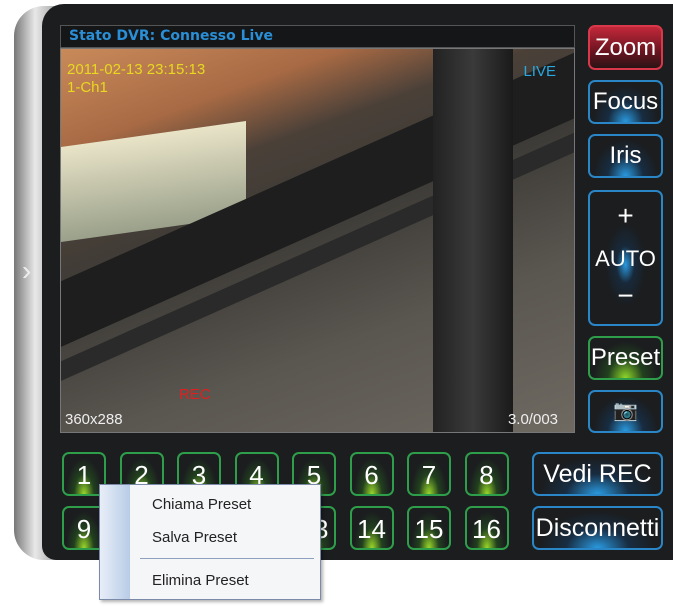 This screenshot has height=607, width=673. What do you see at coordinates (136, 69) in the screenshot?
I see `video-timestamp: 2011-02-13 23:15:13` at bounding box center [136, 69].